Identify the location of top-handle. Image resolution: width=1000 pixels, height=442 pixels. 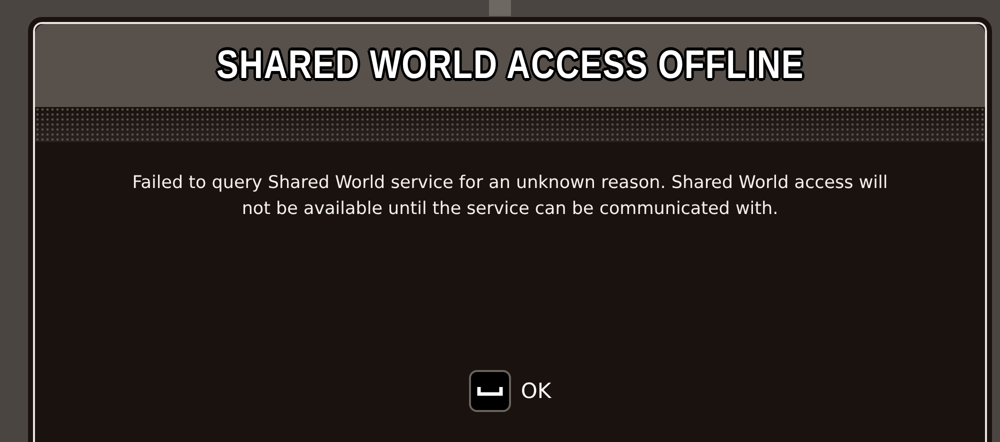
(500, 8).